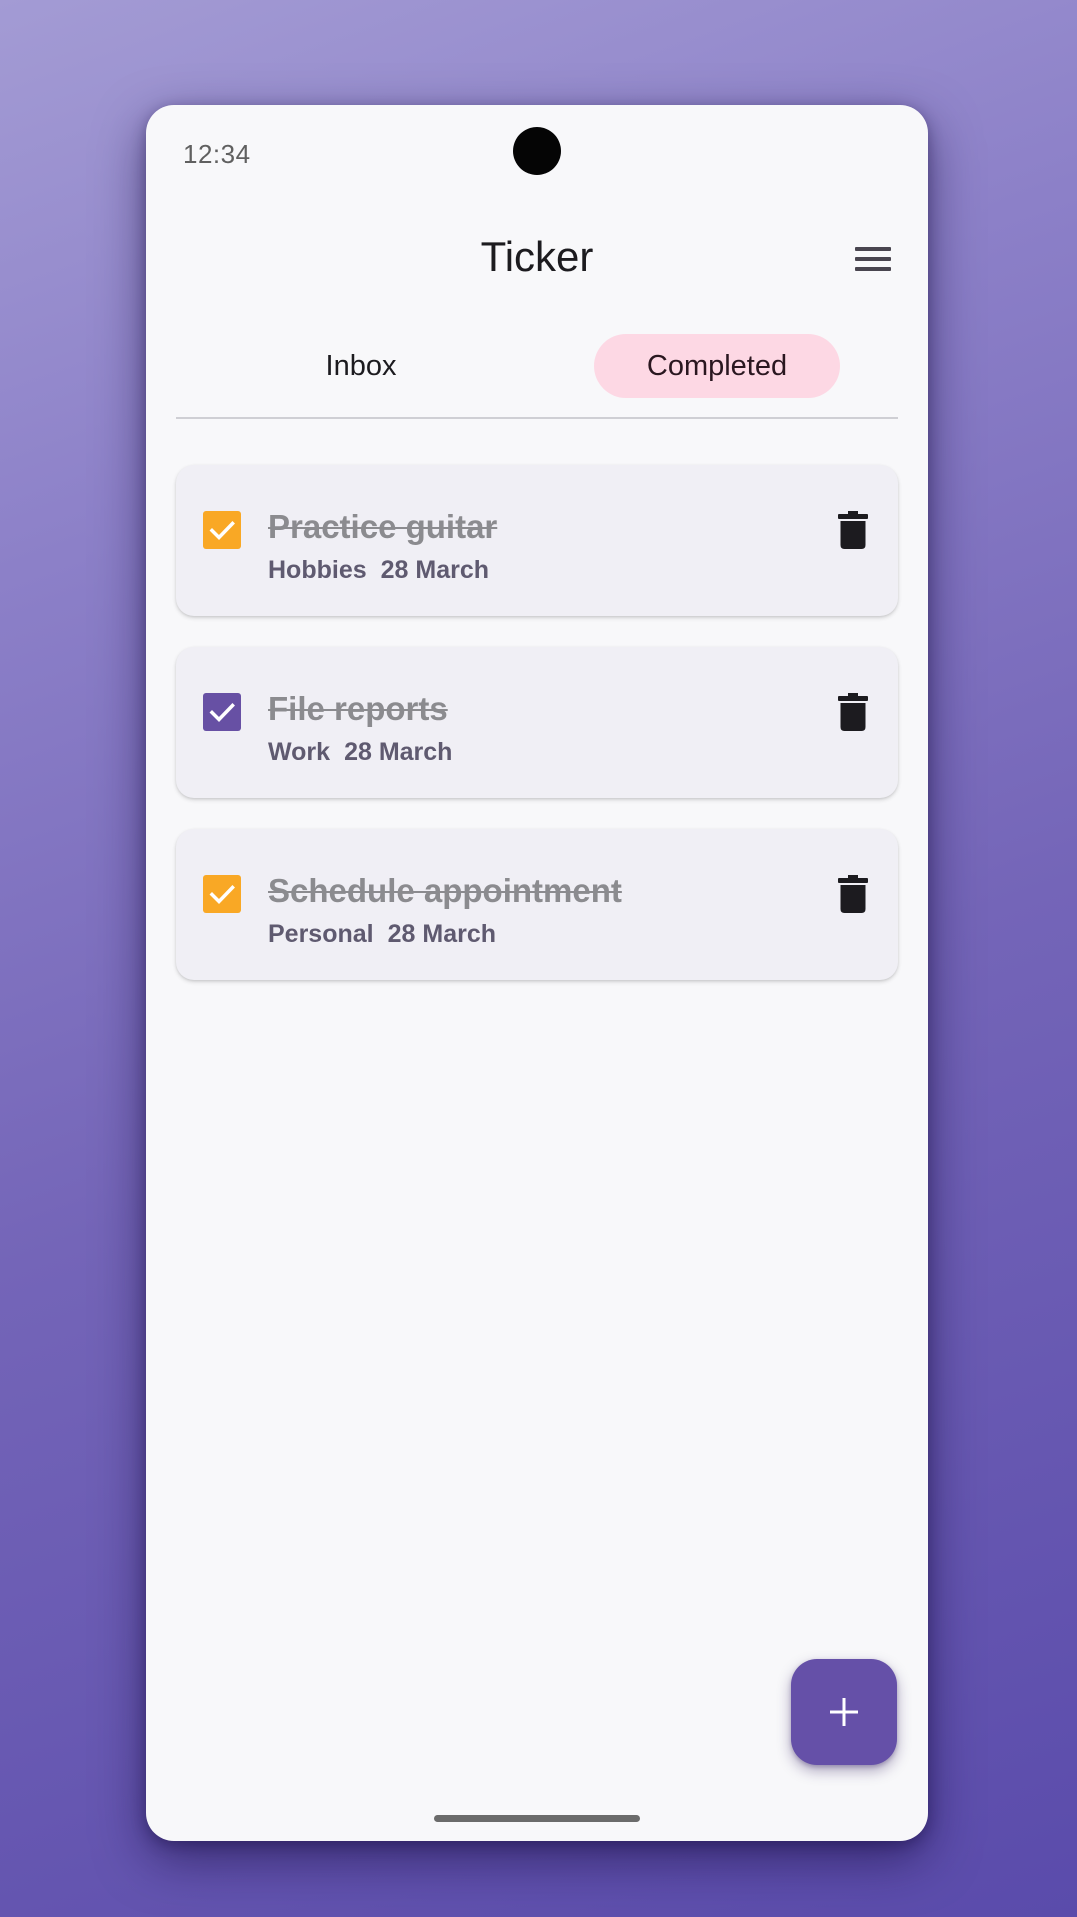 This screenshot has width=1077, height=1917. I want to click on task-category: Hobbies, so click(317, 570).